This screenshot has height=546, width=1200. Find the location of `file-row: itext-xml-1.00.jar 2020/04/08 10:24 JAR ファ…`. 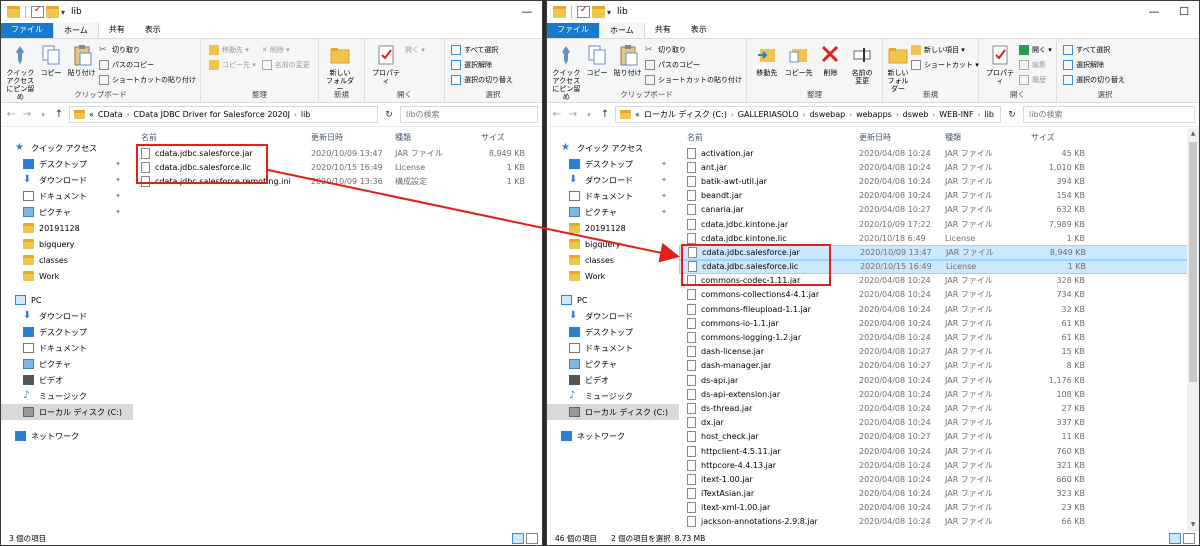

file-row: itext-xml-1.00.jar 2020/04/08 10:24 JAR ファ… is located at coordinates (939, 508).